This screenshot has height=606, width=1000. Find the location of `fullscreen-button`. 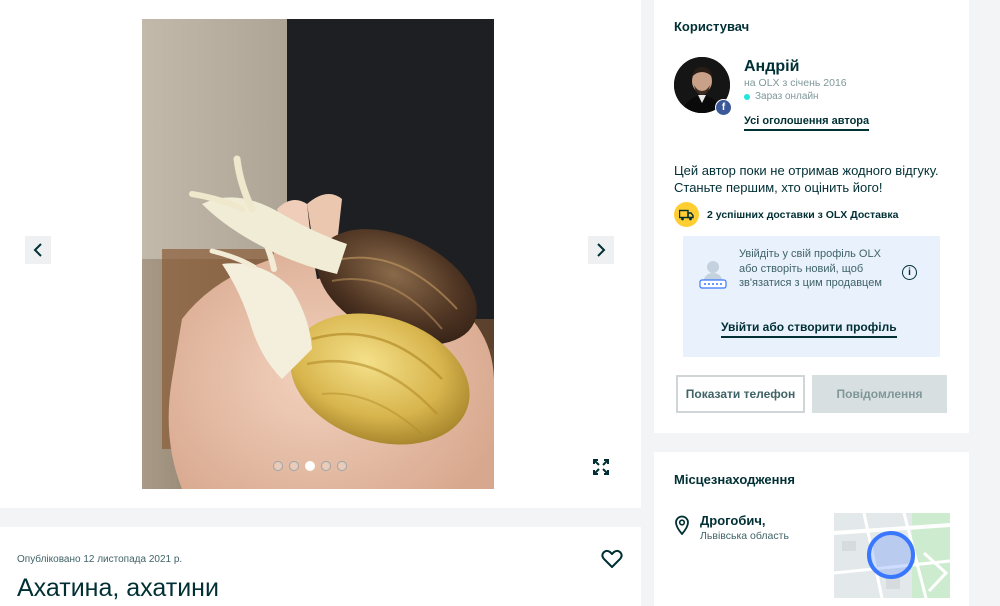

fullscreen-button is located at coordinates (601, 467).